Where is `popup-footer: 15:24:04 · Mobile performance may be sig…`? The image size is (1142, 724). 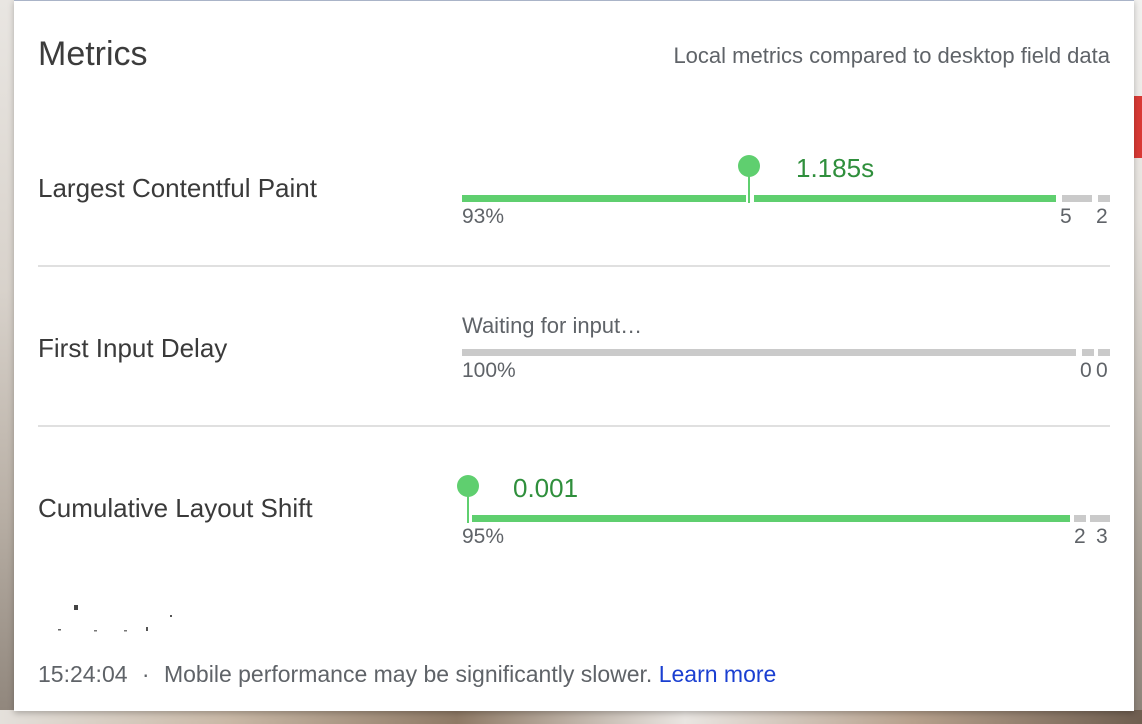
popup-footer: 15:24:04 · Mobile performance may be sig… is located at coordinates (407, 674).